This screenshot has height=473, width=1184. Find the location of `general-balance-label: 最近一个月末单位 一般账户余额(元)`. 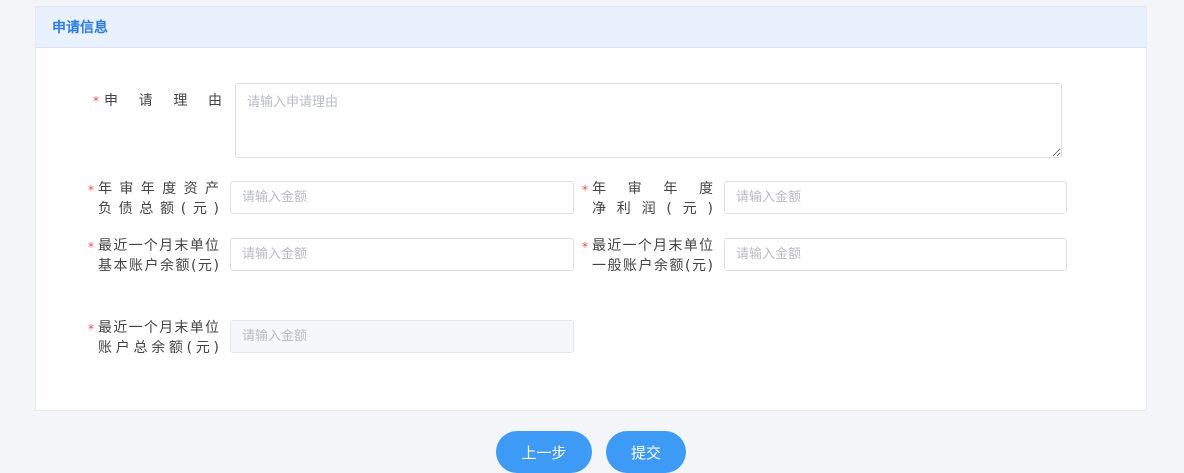

general-balance-label: 最近一个月末单位 一般账户余额(元) is located at coordinates (652, 256).